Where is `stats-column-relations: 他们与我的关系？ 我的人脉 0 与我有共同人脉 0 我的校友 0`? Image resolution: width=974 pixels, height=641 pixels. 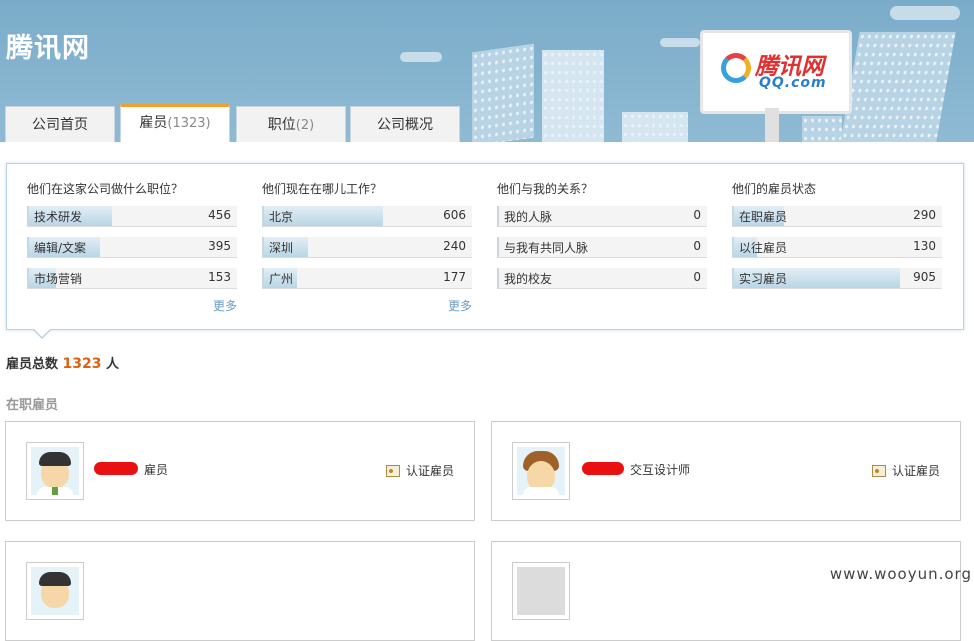
stats-column-relations: 他们与我的关系？ 我的人脉 0 与我有共同人脉 0 我的校友 0 is located at coordinates (602, 239).